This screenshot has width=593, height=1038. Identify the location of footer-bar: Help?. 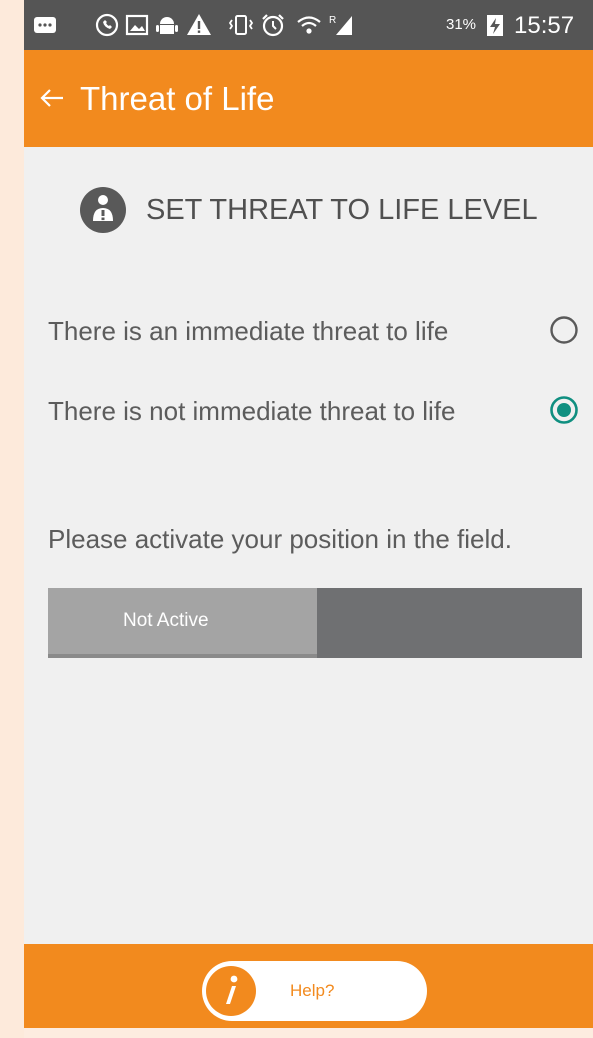
(308, 986).